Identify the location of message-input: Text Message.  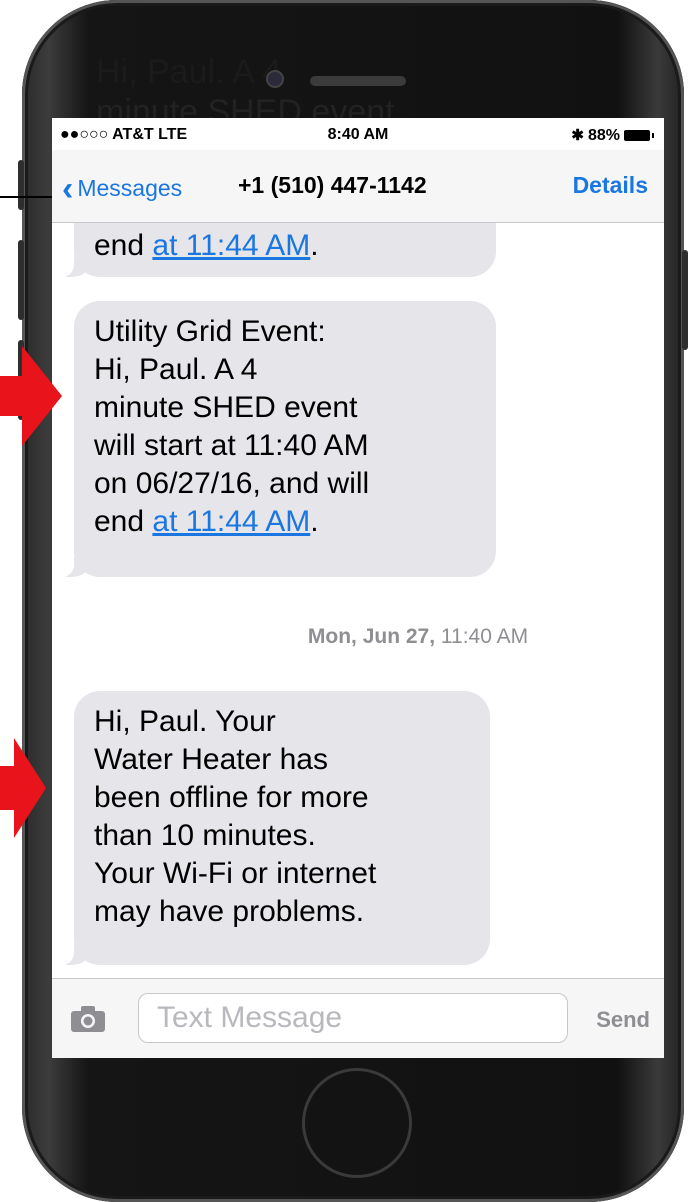
(353, 1018).